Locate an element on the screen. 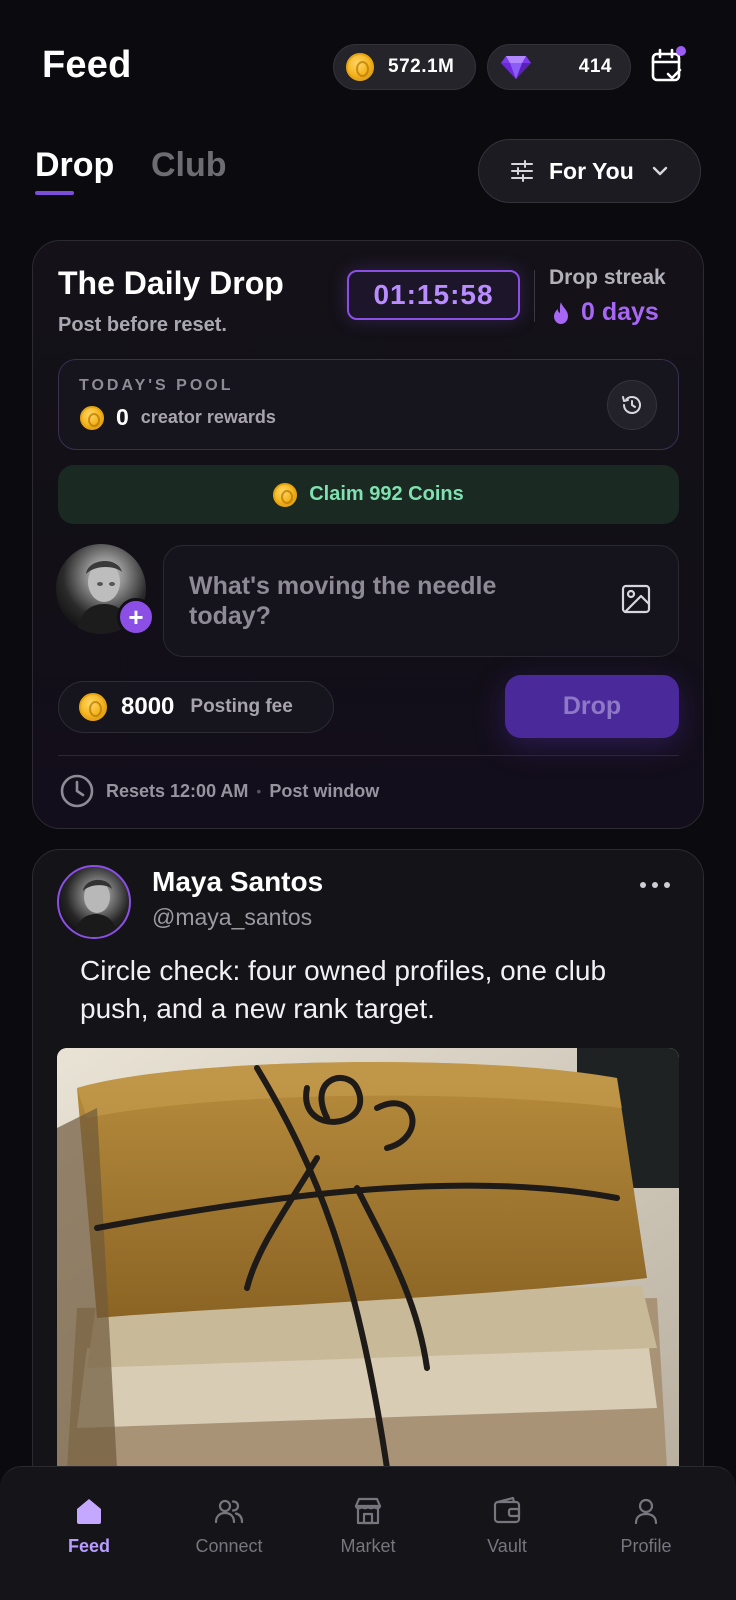 The image size is (736, 1600). coin-balance: 572.1M is located at coordinates (404, 67).